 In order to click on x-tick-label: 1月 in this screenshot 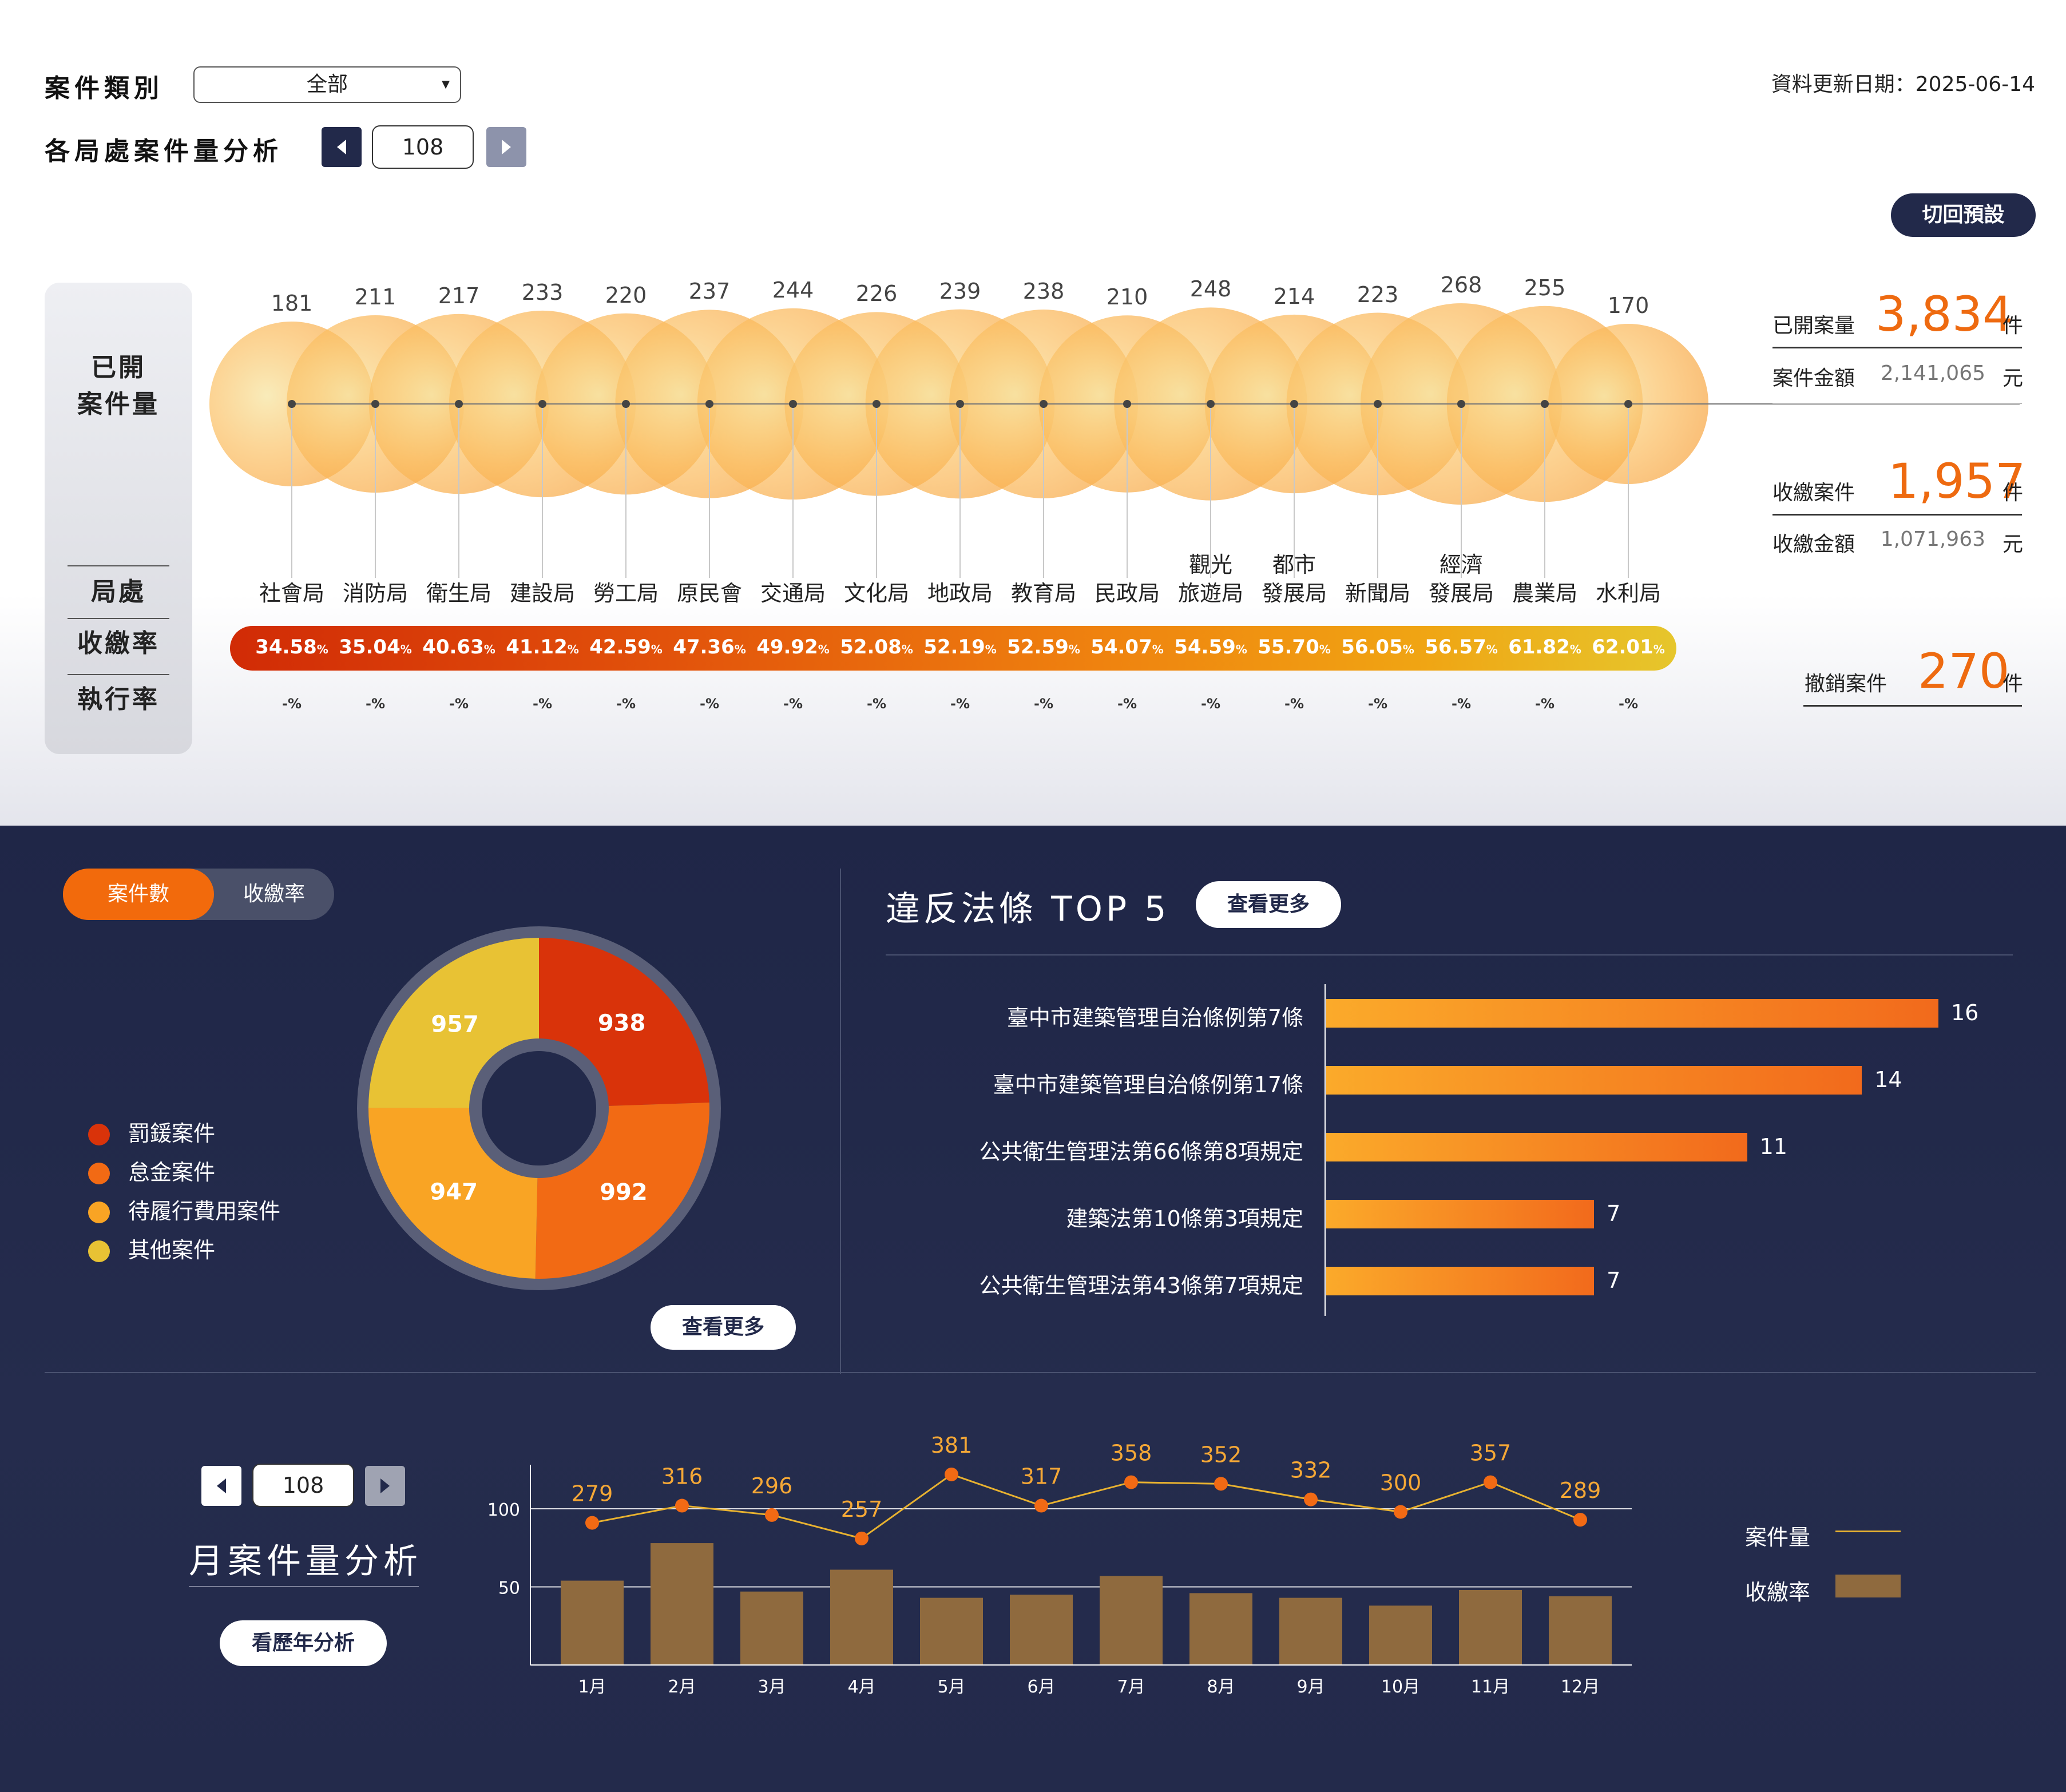, I will do `click(592, 1687)`.